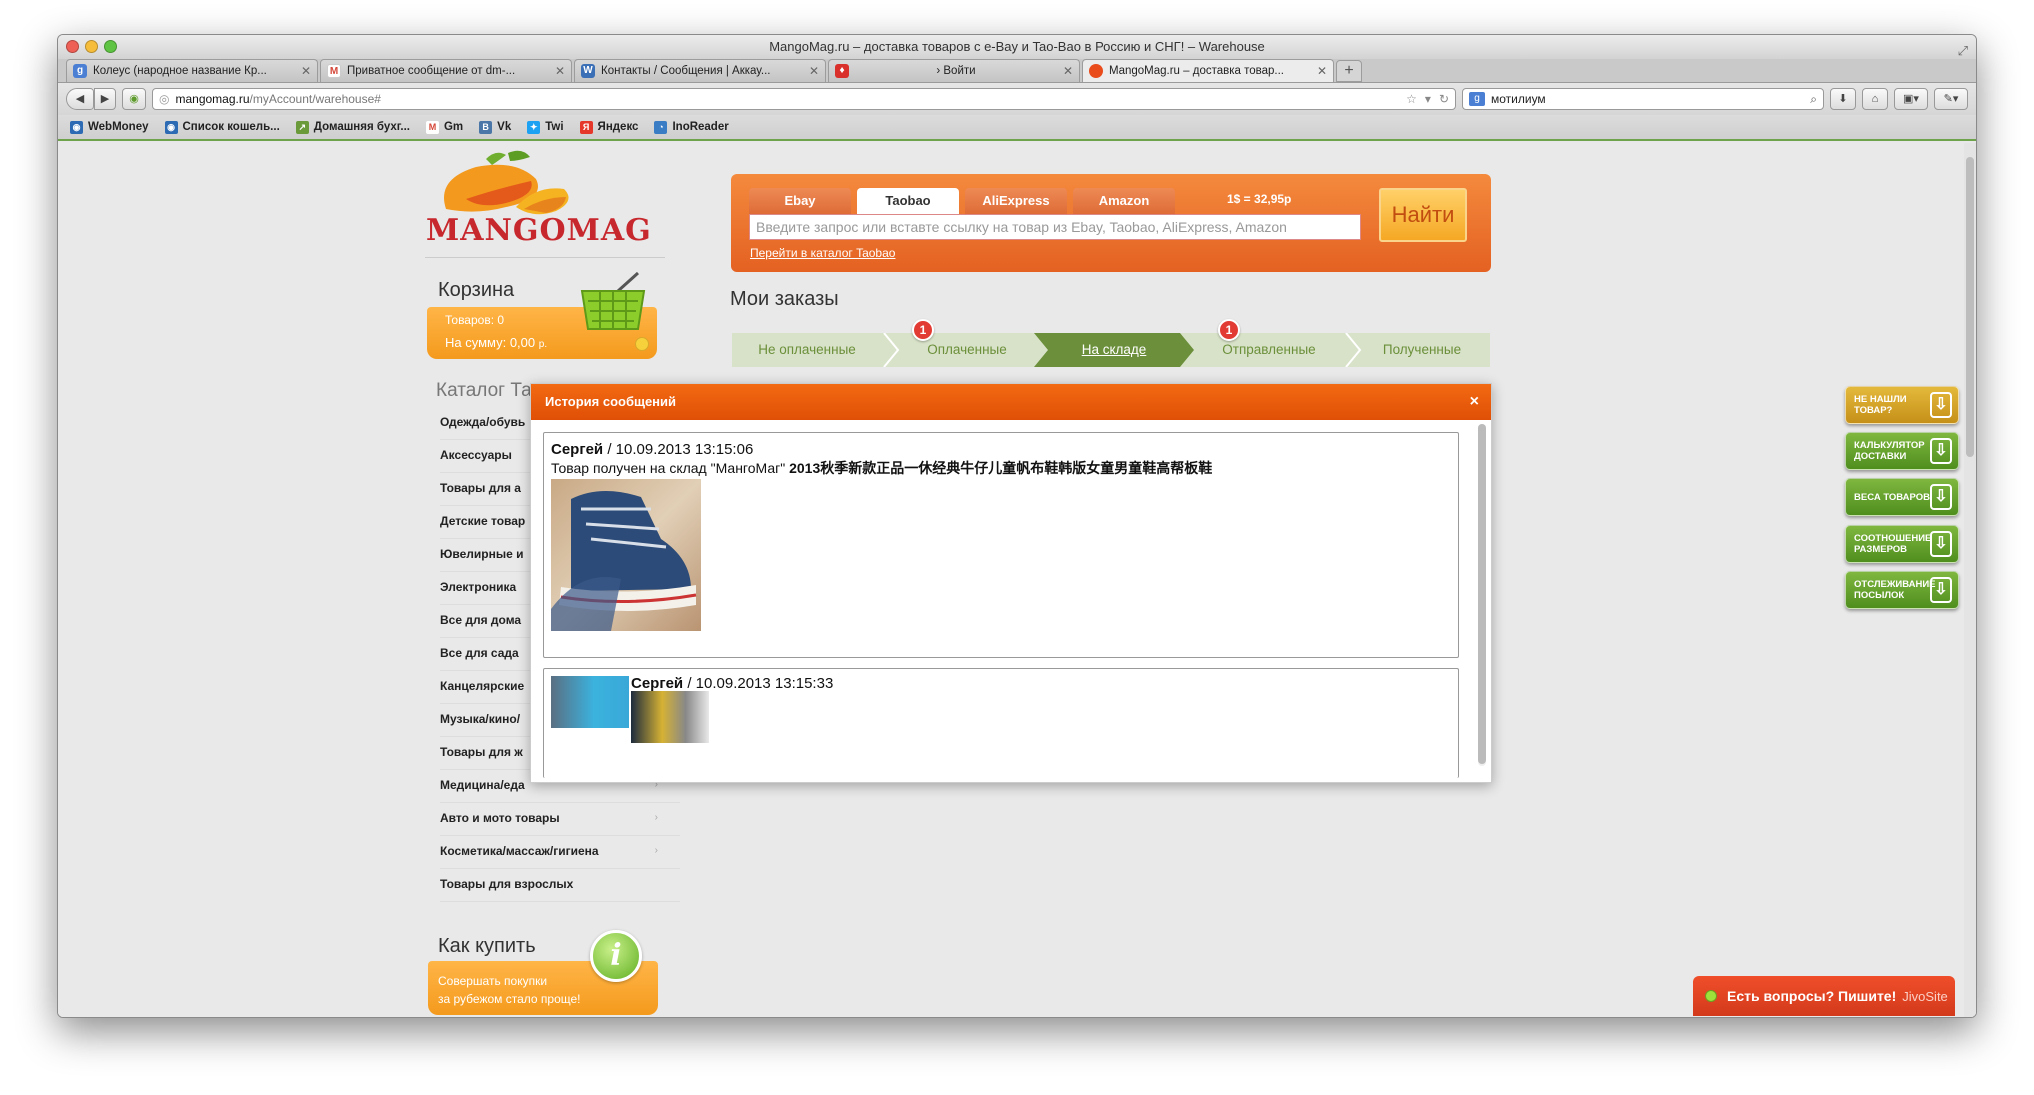 Image resolution: width=2034 pixels, height=1095 pixels. What do you see at coordinates (1875, 99) in the screenshot?
I see `home-icon: ⌂` at bounding box center [1875, 99].